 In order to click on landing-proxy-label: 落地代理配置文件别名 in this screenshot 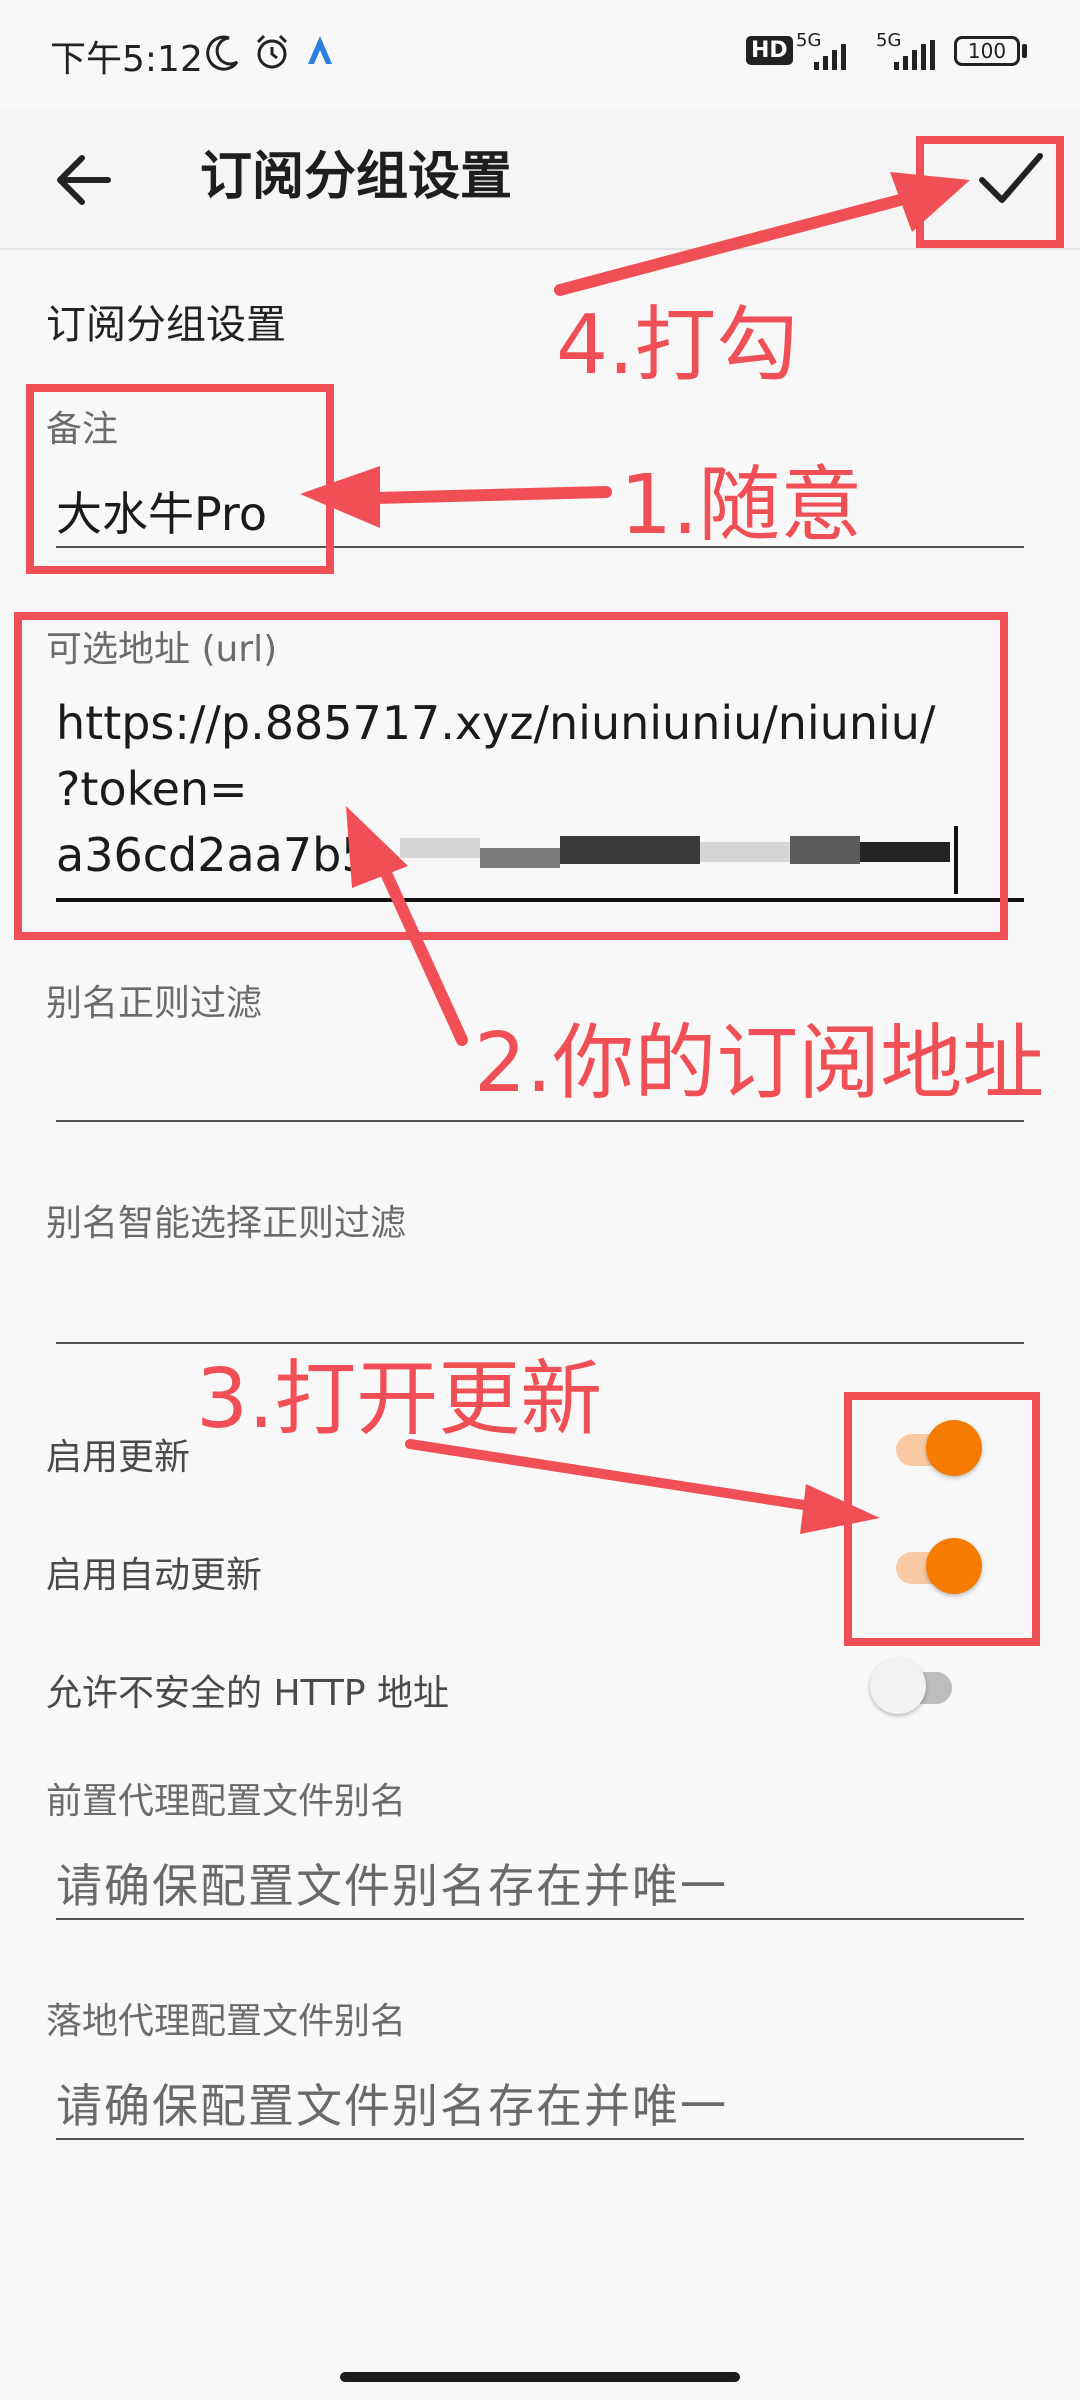, I will do `click(226, 2021)`.